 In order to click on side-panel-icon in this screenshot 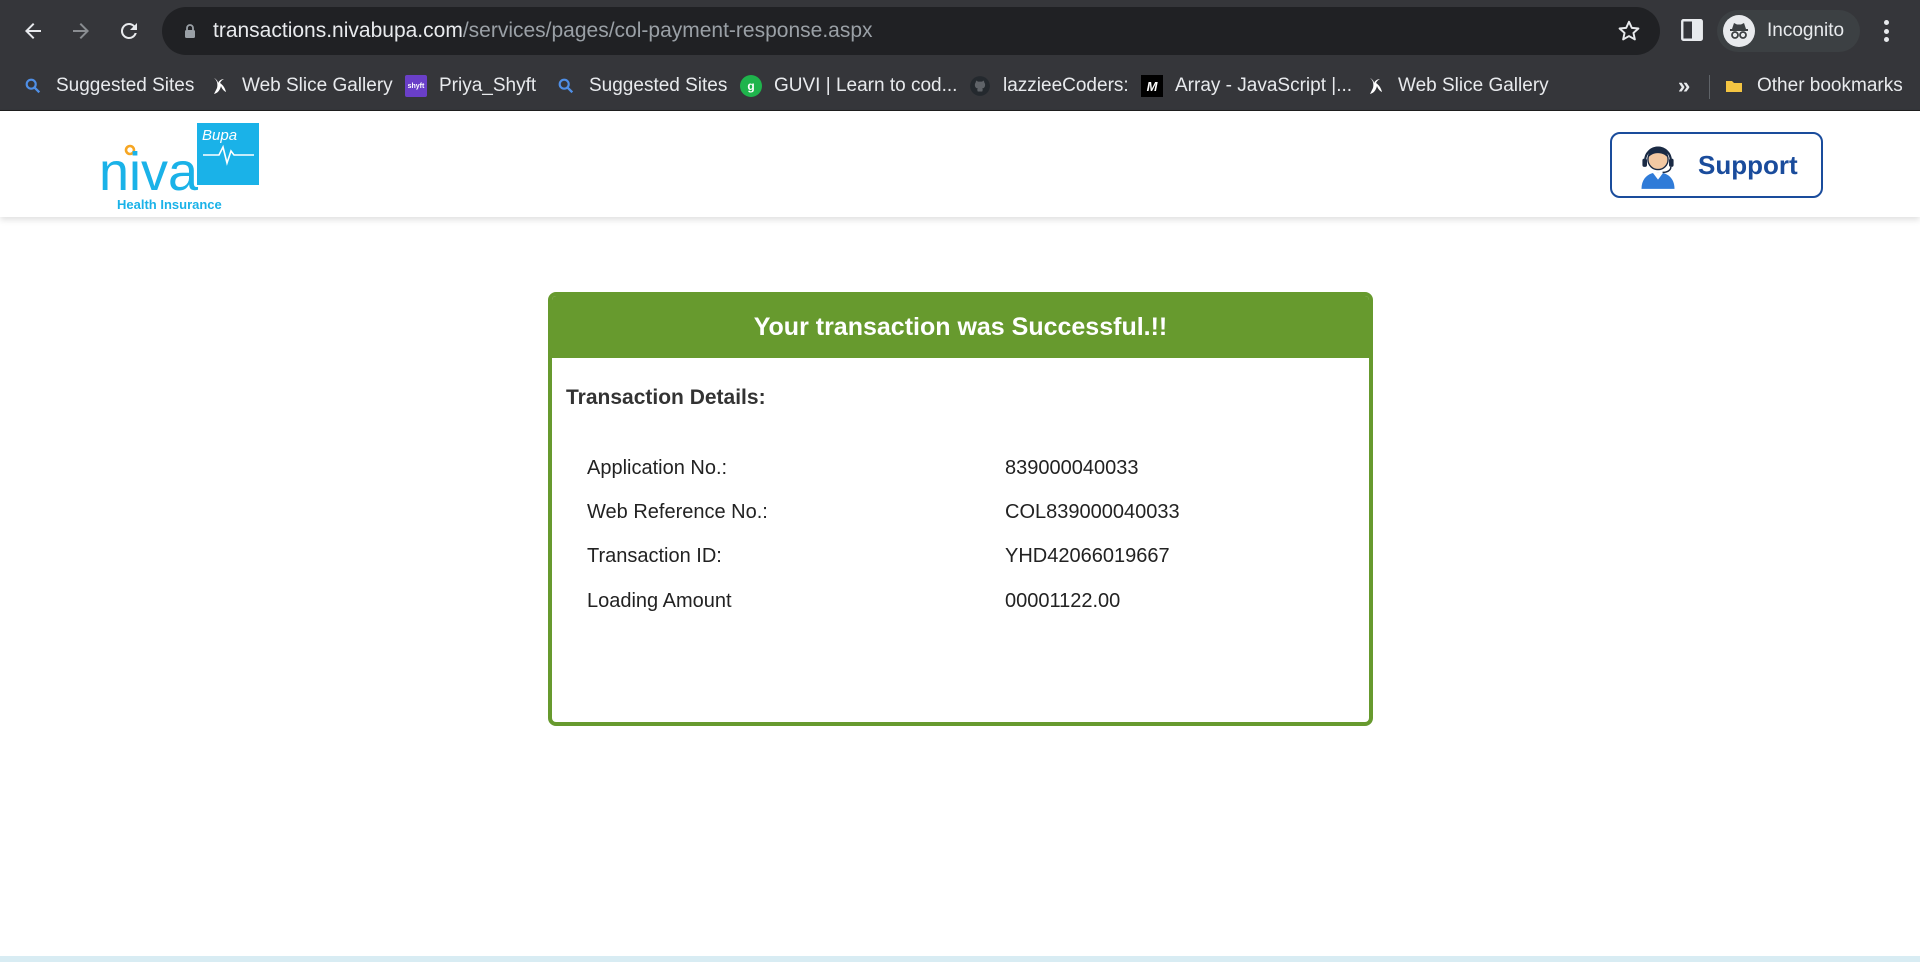, I will do `click(1692, 30)`.